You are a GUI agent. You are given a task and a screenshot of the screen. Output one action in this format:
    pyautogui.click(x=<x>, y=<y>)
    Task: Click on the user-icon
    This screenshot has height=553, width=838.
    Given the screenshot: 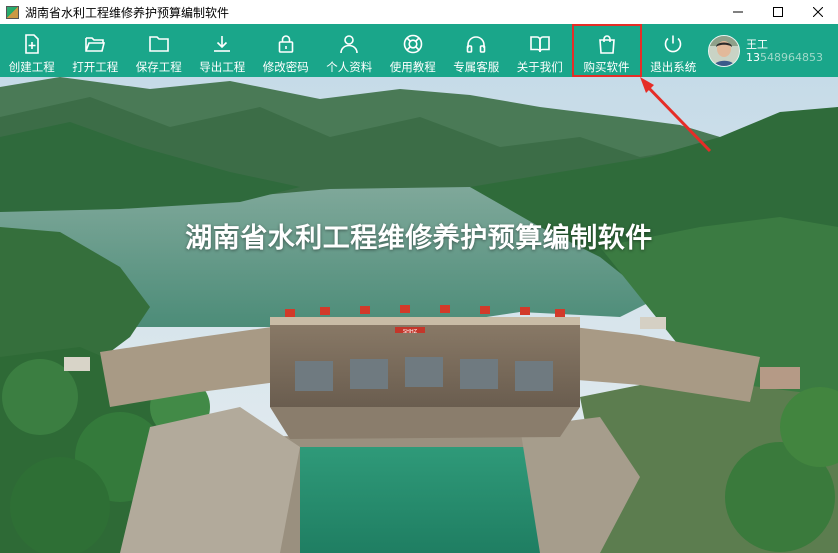 What is the action you would take?
    pyautogui.click(x=349, y=44)
    